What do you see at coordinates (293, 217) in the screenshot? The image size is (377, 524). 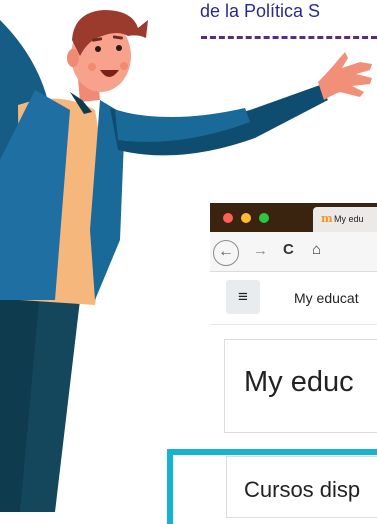 I see `browser-titlebar: m My edu` at bounding box center [293, 217].